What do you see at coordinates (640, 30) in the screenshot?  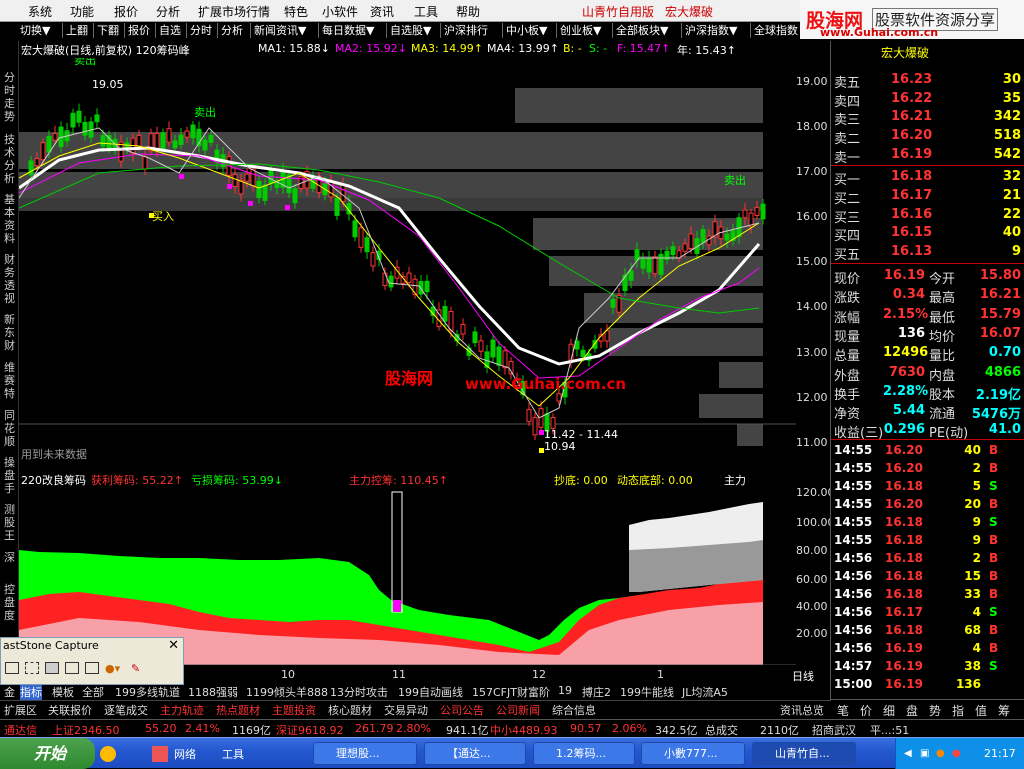 I see `toolbar-all-sectors: 全部板块▼` at bounding box center [640, 30].